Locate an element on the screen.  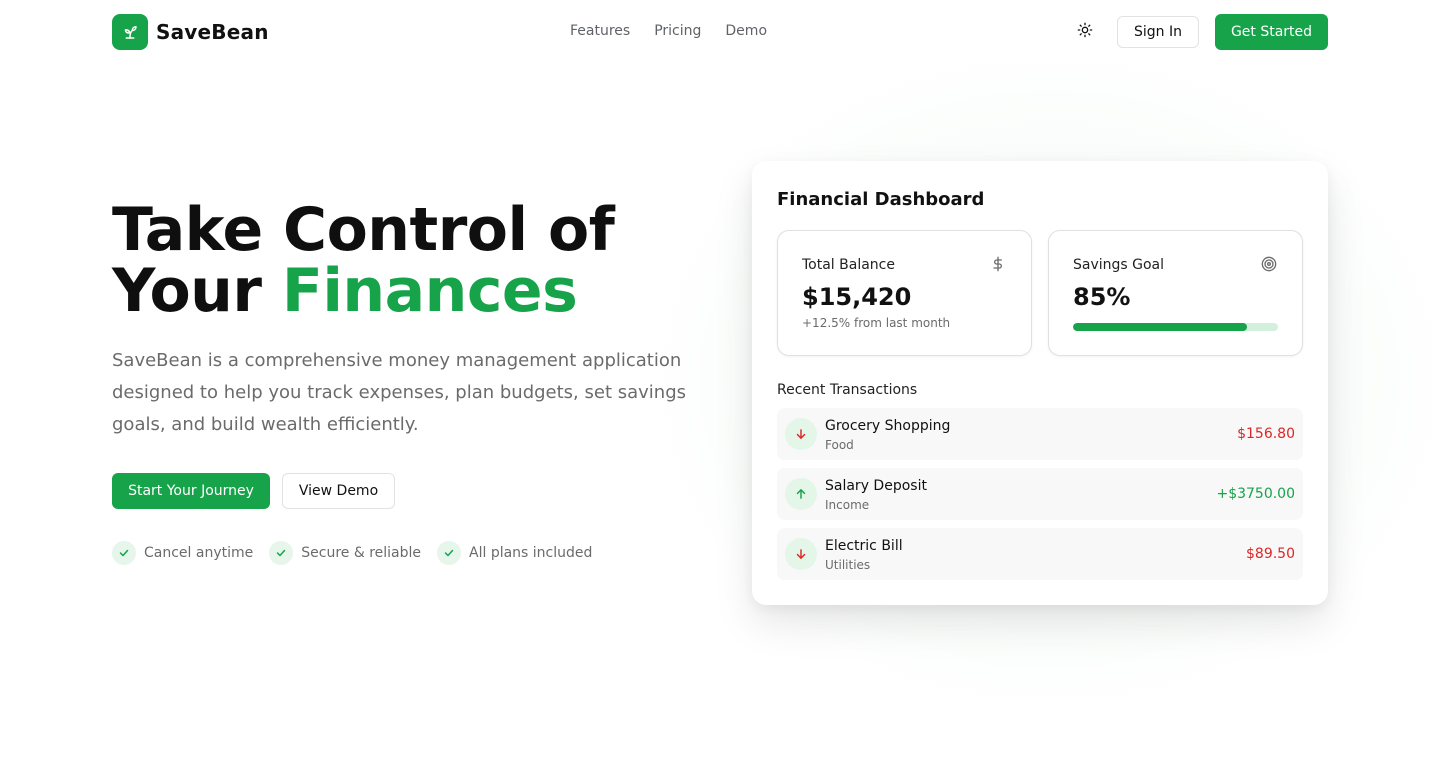
hero-title: Take Control of Your Finances is located at coordinates (363, 261).